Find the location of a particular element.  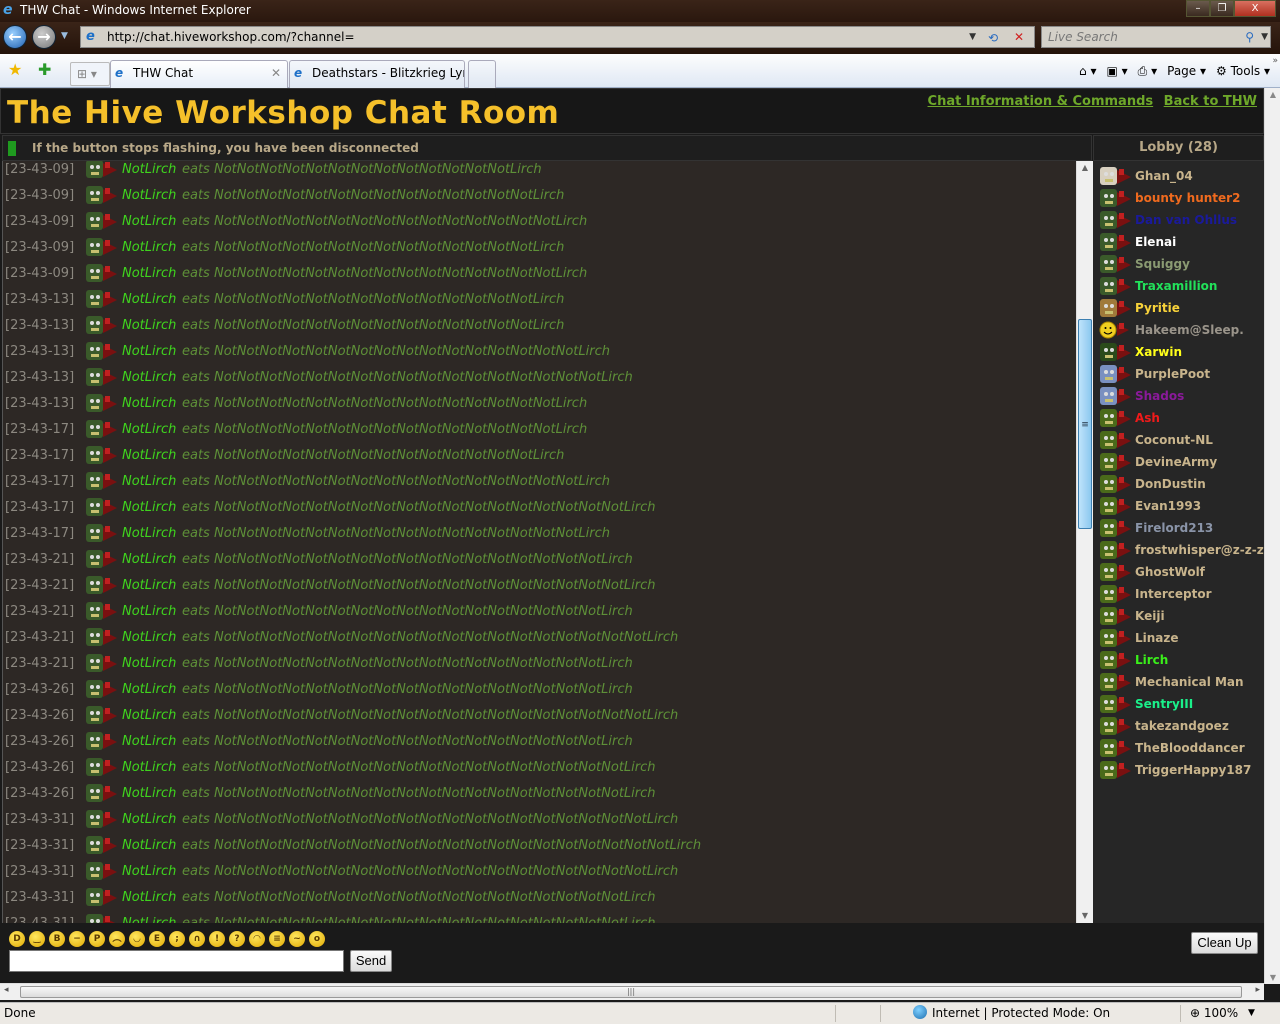

lobby-user: Pyritie is located at coordinates (1178, 308).